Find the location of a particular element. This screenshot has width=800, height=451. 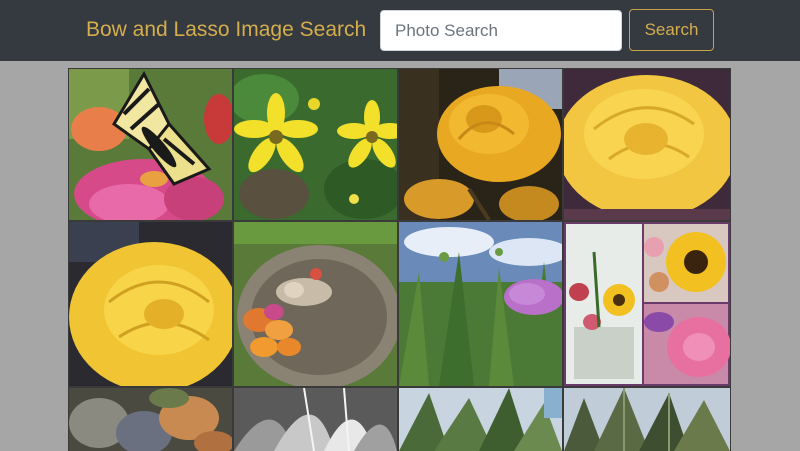

navbar: Bow and Lasso Image Search Search is located at coordinates (400, 30).